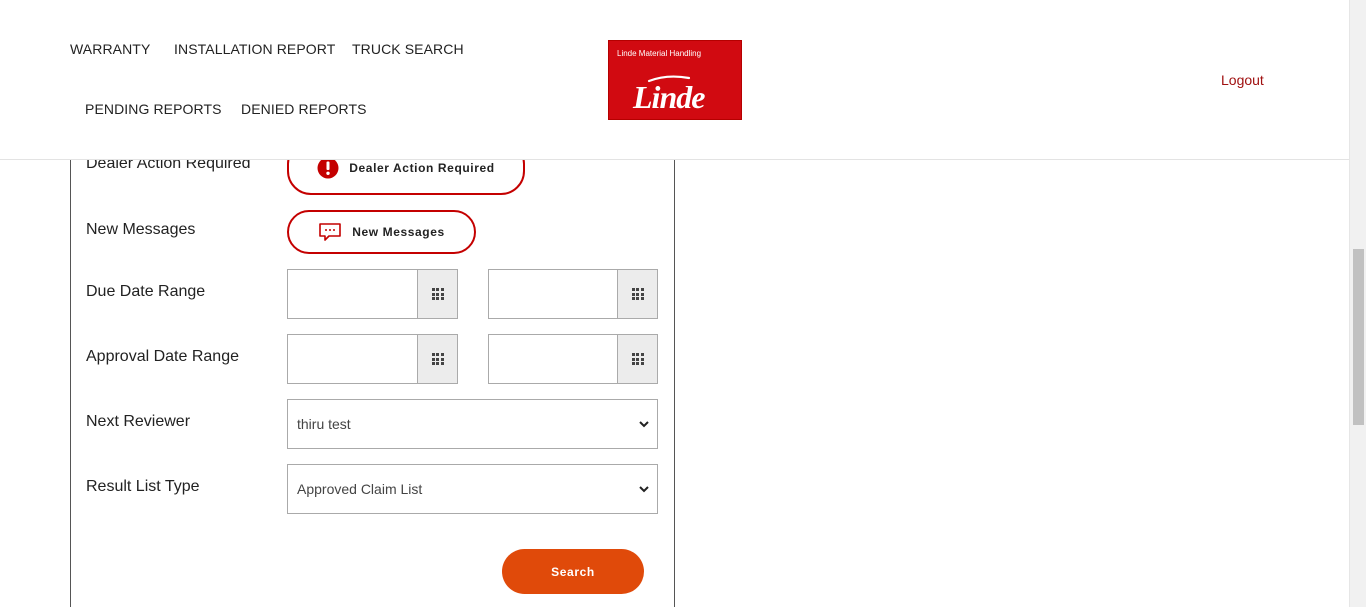  Describe the element at coordinates (138, 421) in the screenshot. I see `next-reviewer-label: Next Reviewer` at that location.